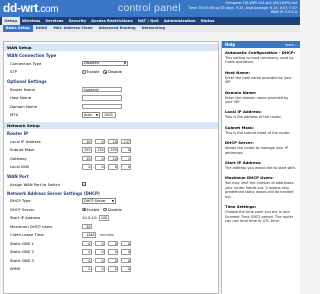  What do you see at coordinates (71, 150) in the screenshot?
I see `subnet-row: Subnet Mask 255. 255. 255. 0` at bounding box center [71, 150].